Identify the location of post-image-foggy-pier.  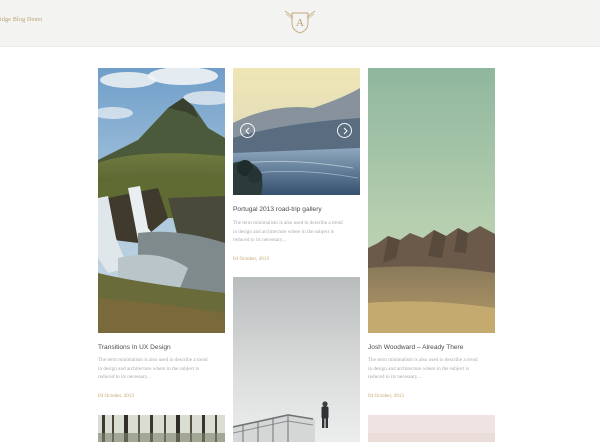
(296, 359).